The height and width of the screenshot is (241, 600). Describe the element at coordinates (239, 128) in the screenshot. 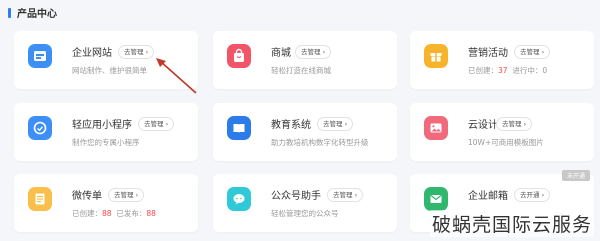

I see `book-icon` at that location.